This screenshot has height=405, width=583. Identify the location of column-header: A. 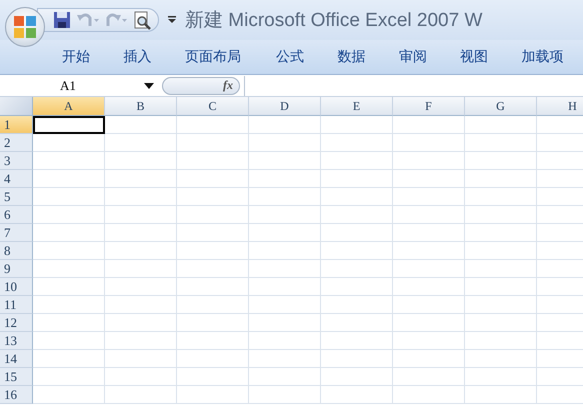
(69, 106).